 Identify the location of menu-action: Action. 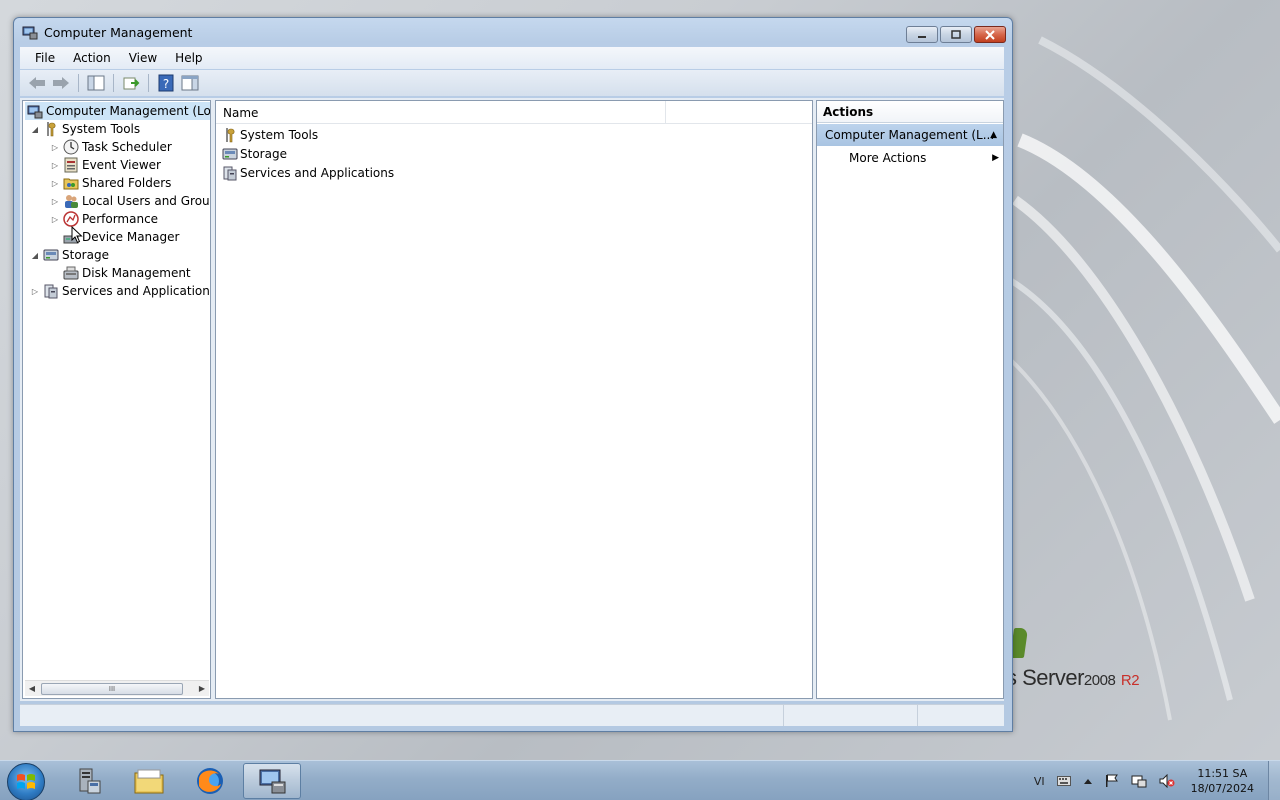
(92, 58).